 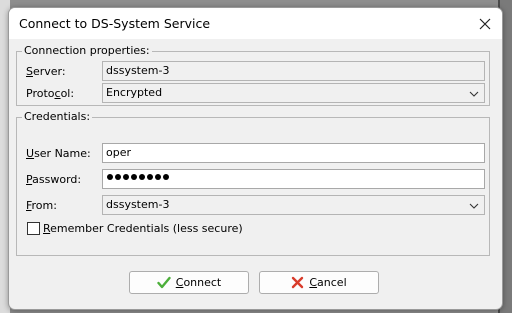 I want to click on title-bar: Connect to DS-System Service, so click(x=255, y=23).